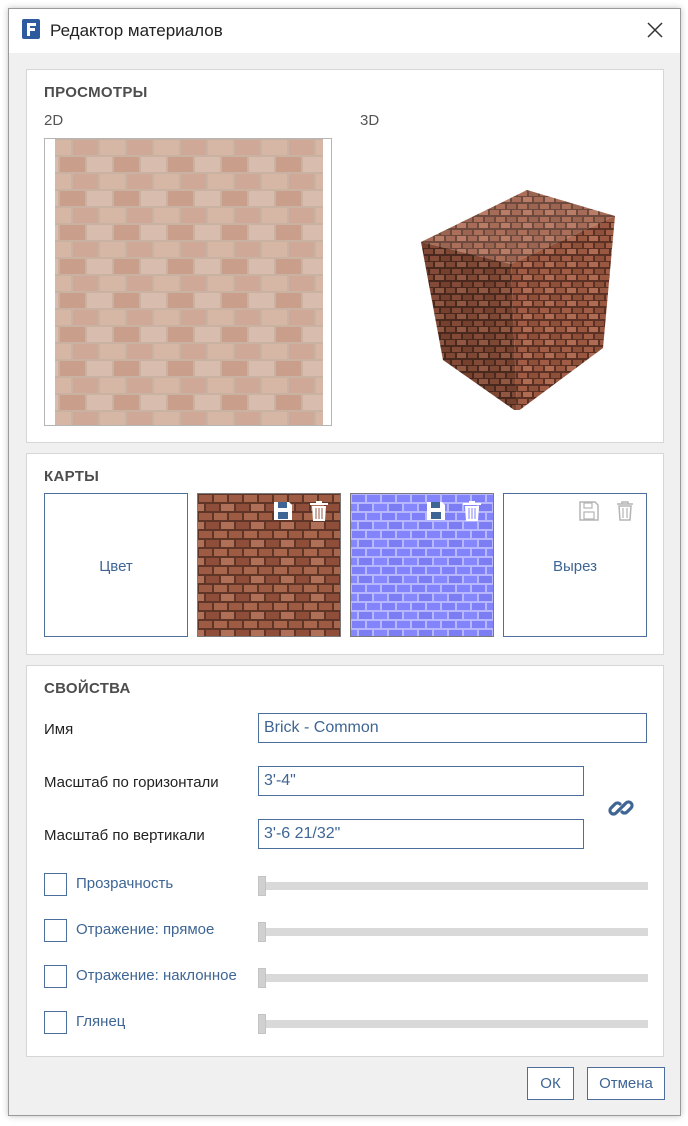  What do you see at coordinates (131, 782) in the screenshot?
I see `hscale-label: Масштаб по горизонтали` at bounding box center [131, 782].